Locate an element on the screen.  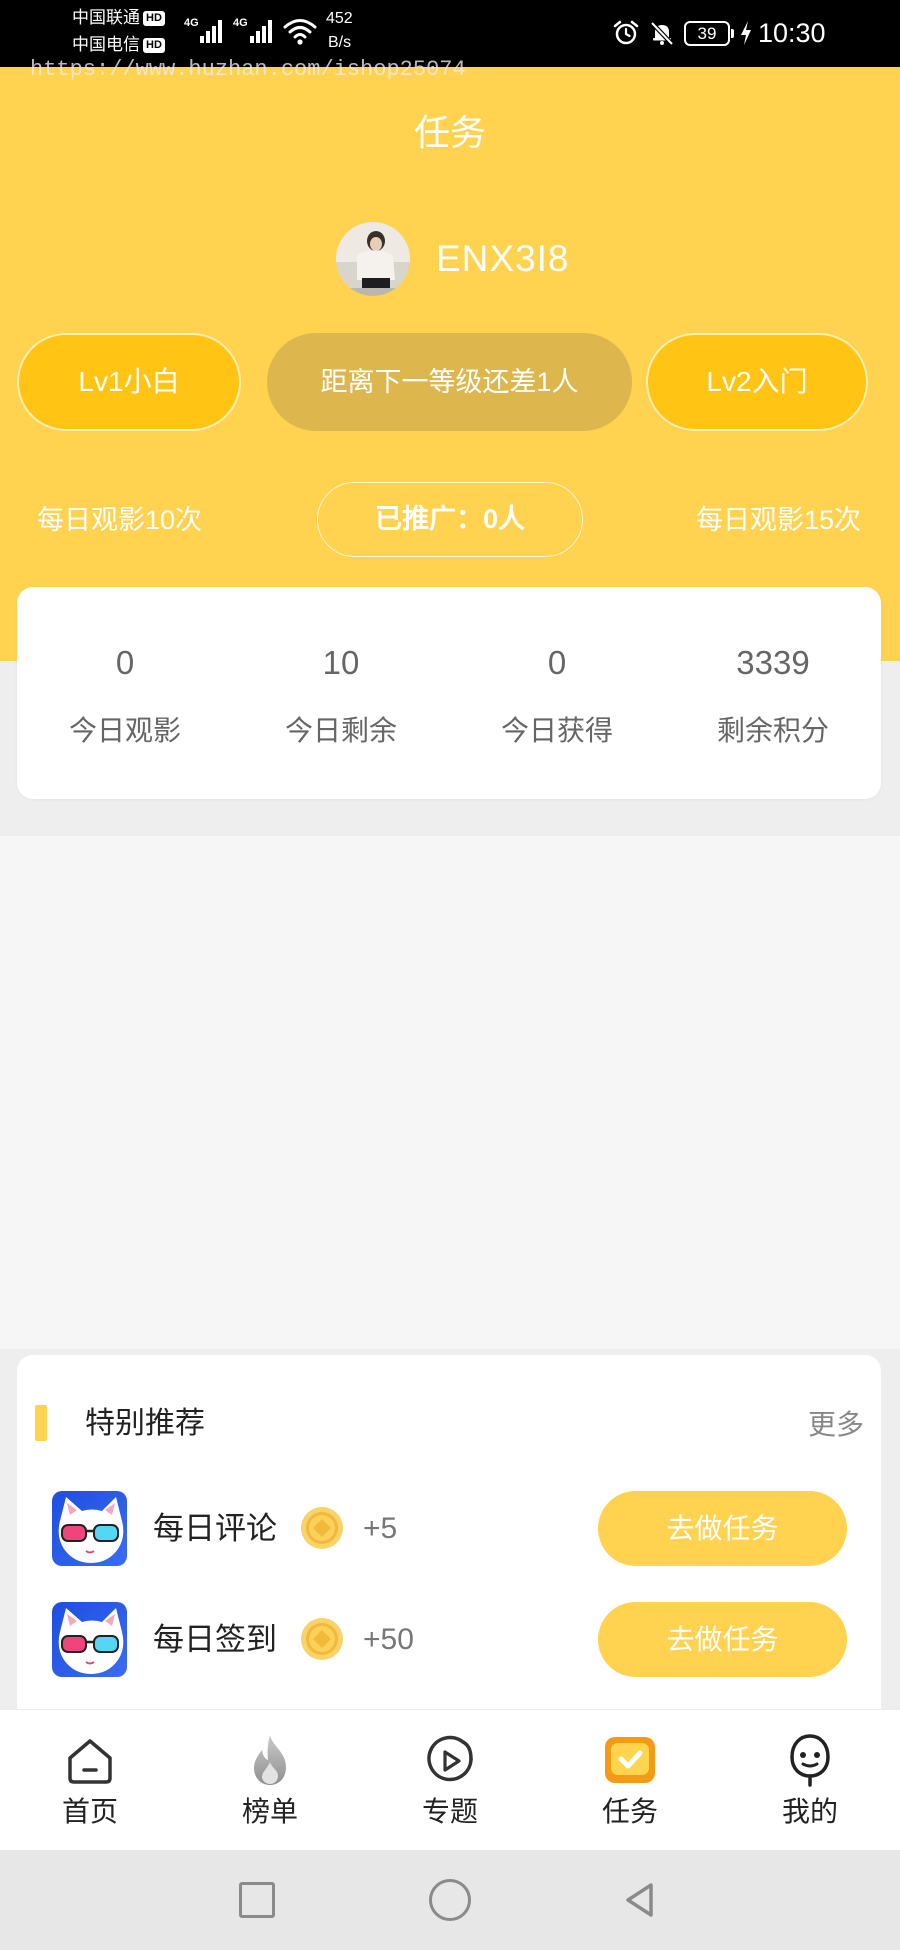
task-reward: +50 is located at coordinates (388, 1639).